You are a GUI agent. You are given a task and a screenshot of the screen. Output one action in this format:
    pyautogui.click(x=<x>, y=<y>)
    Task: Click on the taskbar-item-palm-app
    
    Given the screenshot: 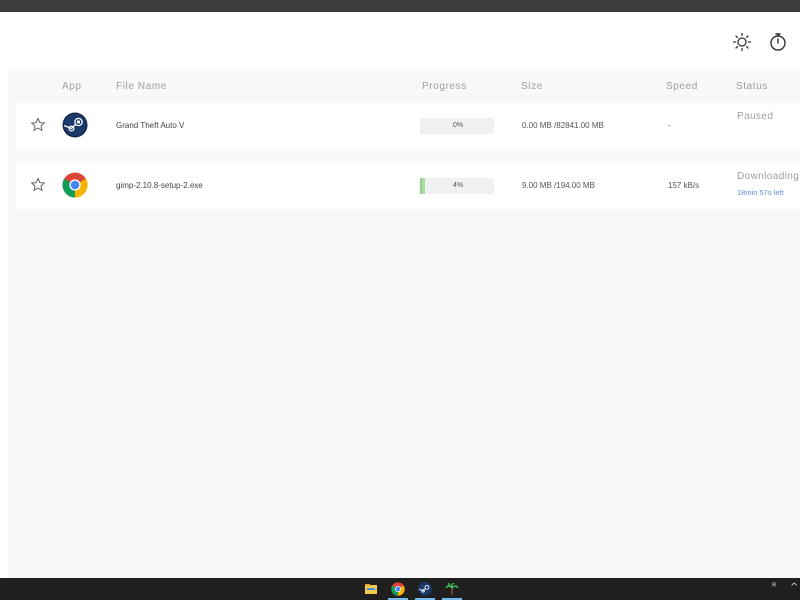 What is the action you would take?
    pyautogui.click(x=452, y=589)
    